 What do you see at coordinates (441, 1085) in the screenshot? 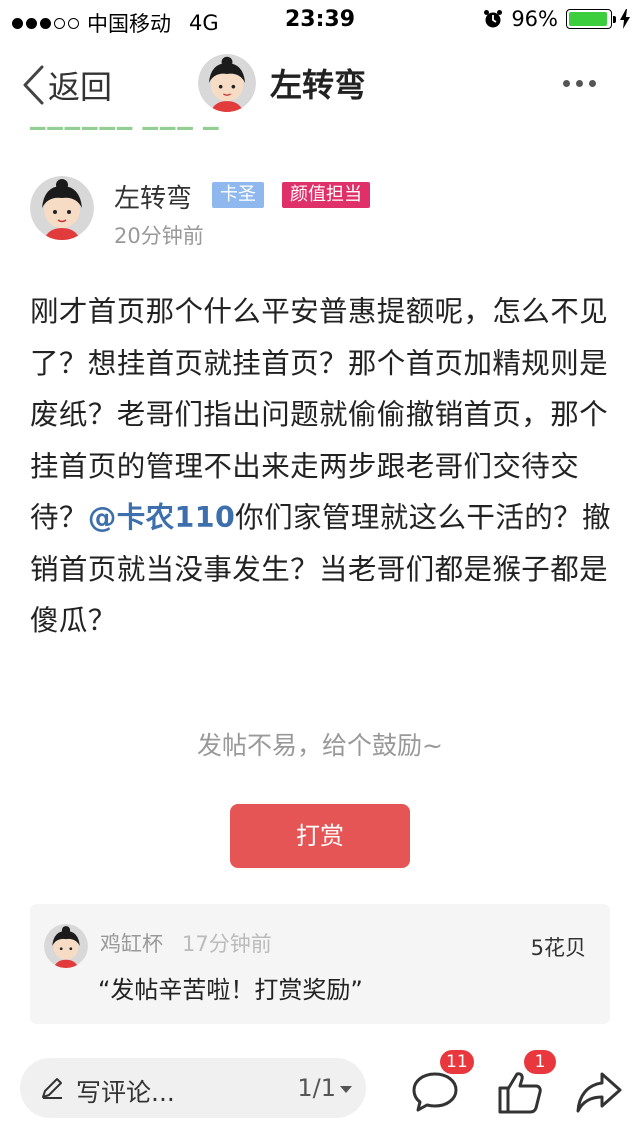
I see `comments-button: 11` at bounding box center [441, 1085].